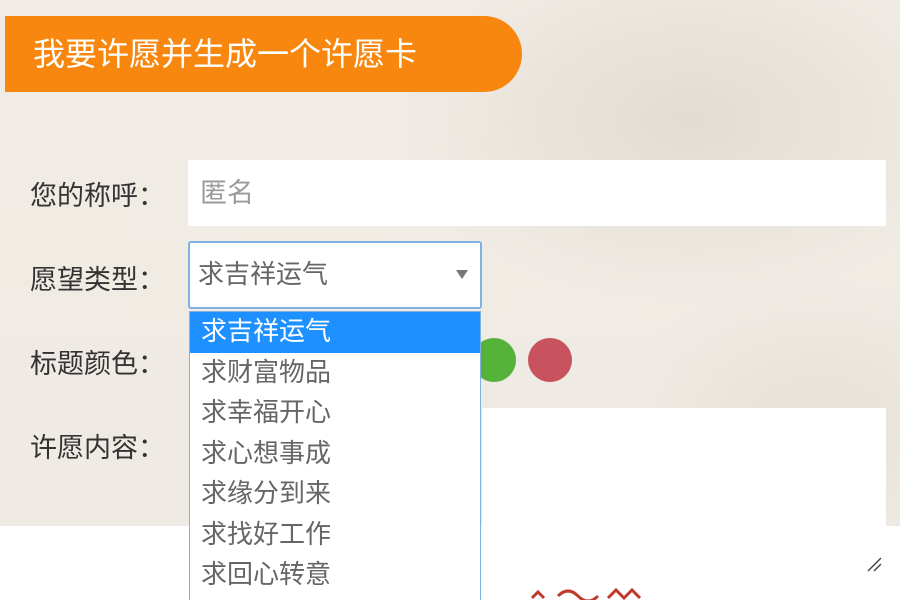  What do you see at coordinates (97, 280) in the screenshot?
I see `wish-type-label: 愿望类型：` at bounding box center [97, 280].